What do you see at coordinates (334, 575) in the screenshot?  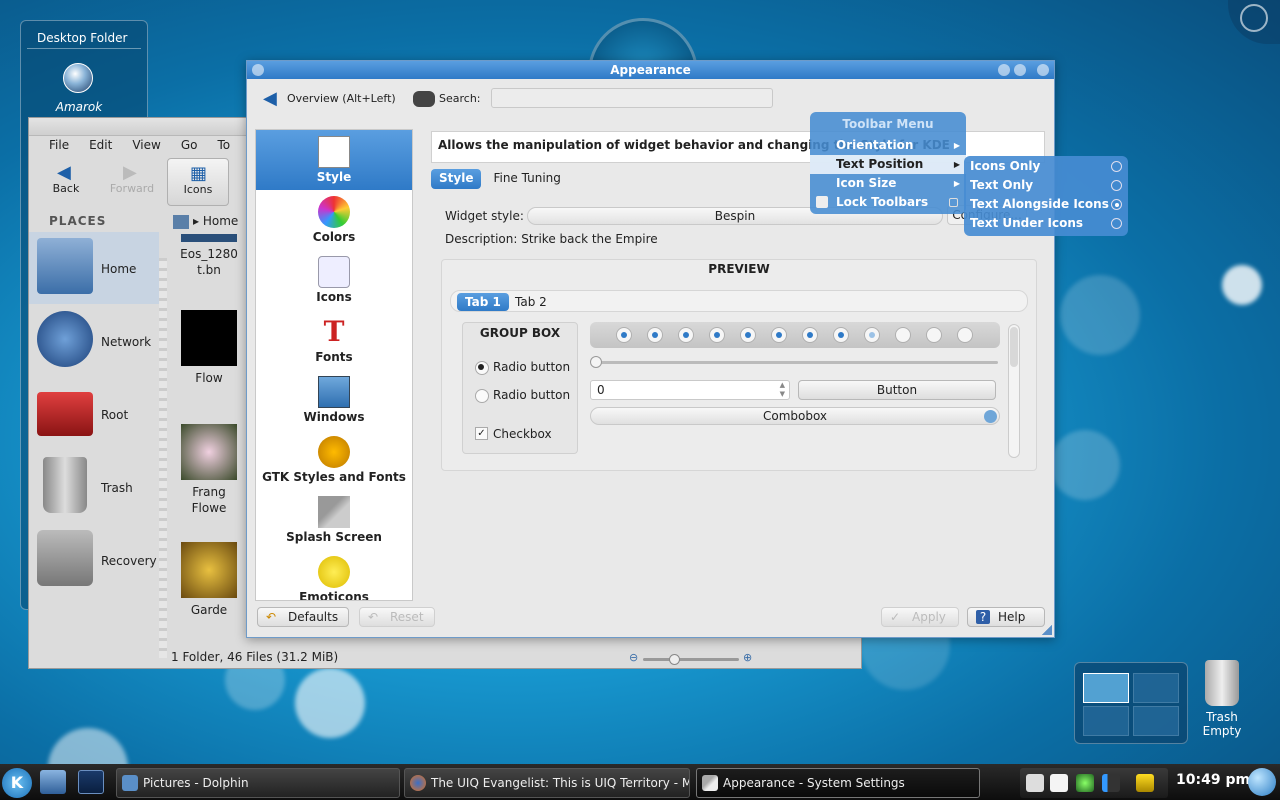 I see `category-emoticons: Emoticons` at bounding box center [334, 575].